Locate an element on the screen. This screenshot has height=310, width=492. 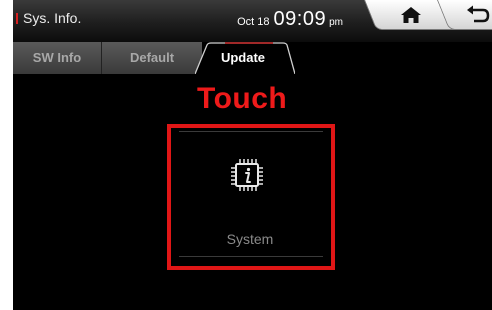
tab-bar: SW Info Default Update is located at coordinates (252, 58).